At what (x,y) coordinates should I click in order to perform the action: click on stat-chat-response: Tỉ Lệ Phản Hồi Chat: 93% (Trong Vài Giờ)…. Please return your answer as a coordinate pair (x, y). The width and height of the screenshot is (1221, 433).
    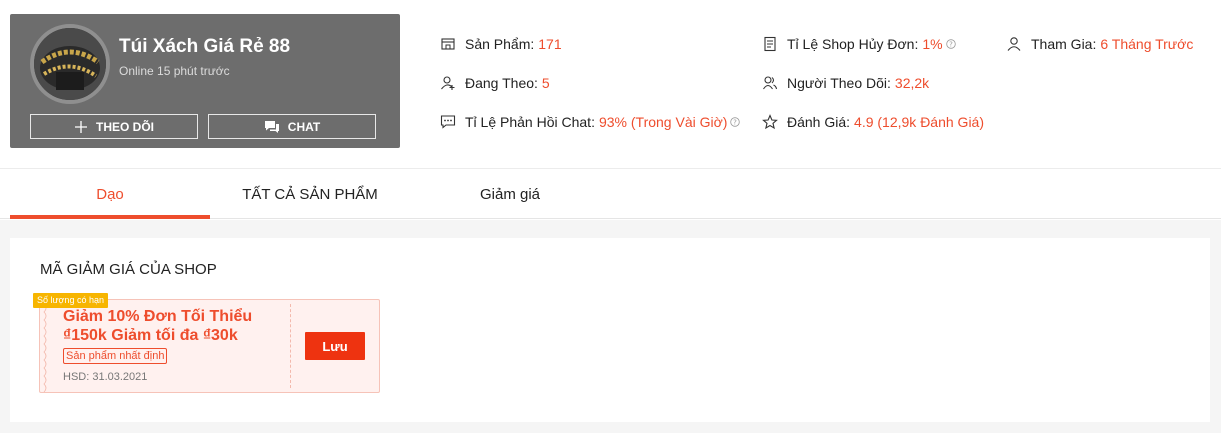
    Looking at the image, I should click on (590, 122).